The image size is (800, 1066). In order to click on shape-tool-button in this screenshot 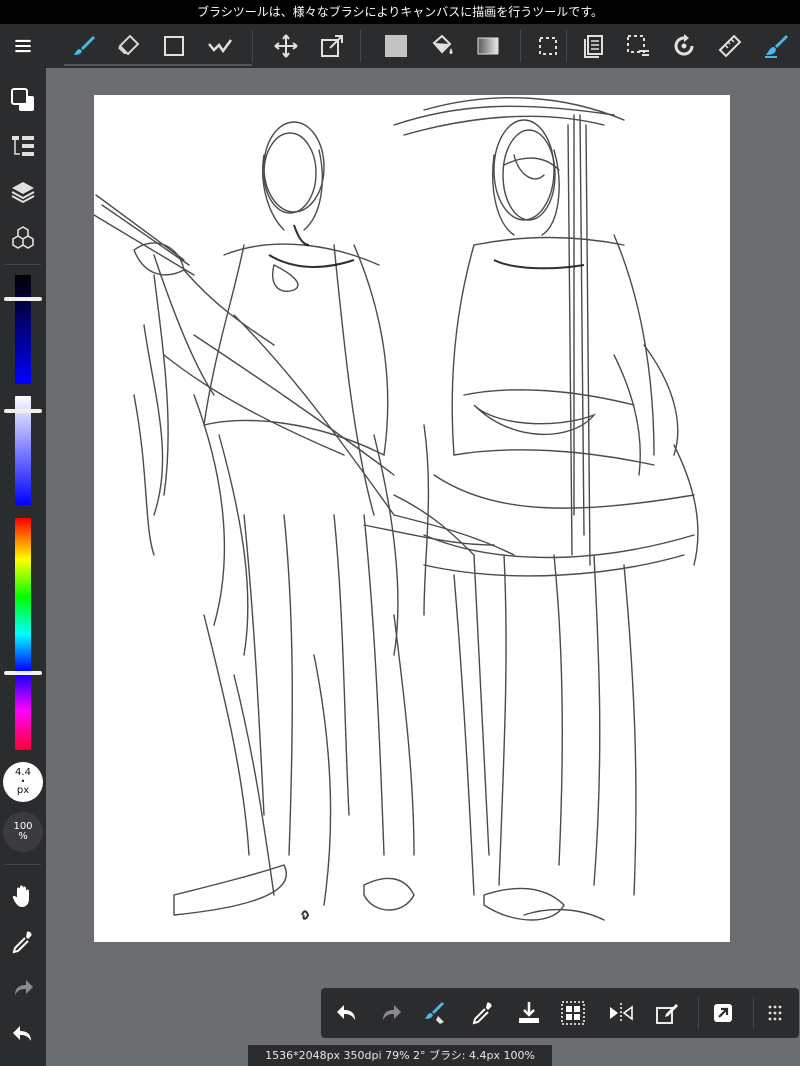, I will do `click(174, 46)`.